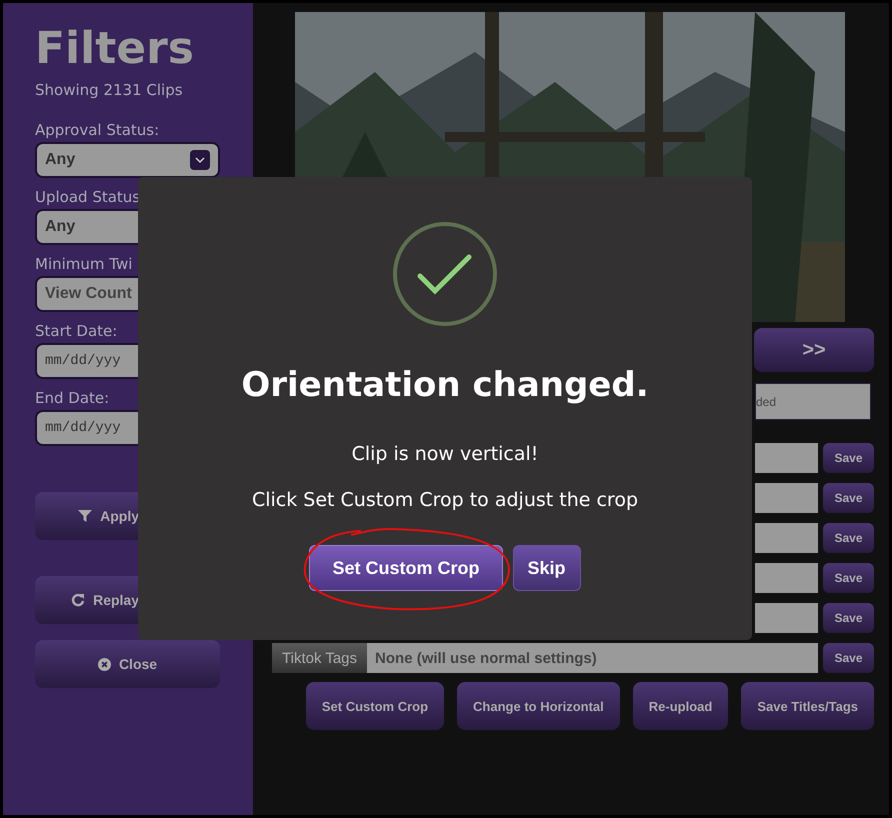  Describe the element at coordinates (486, 658) in the screenshot. I see `field-value: None (will use normal settings)` at that location.